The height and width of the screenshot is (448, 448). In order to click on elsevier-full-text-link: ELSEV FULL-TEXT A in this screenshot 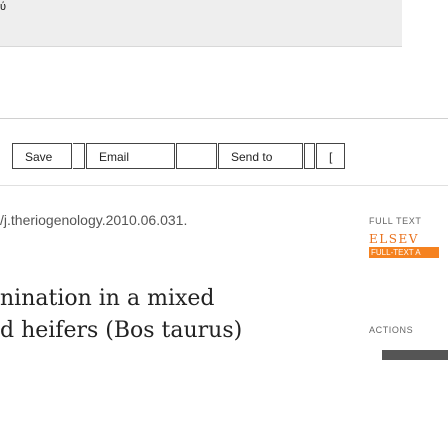, I will do `click(404, 246)`.